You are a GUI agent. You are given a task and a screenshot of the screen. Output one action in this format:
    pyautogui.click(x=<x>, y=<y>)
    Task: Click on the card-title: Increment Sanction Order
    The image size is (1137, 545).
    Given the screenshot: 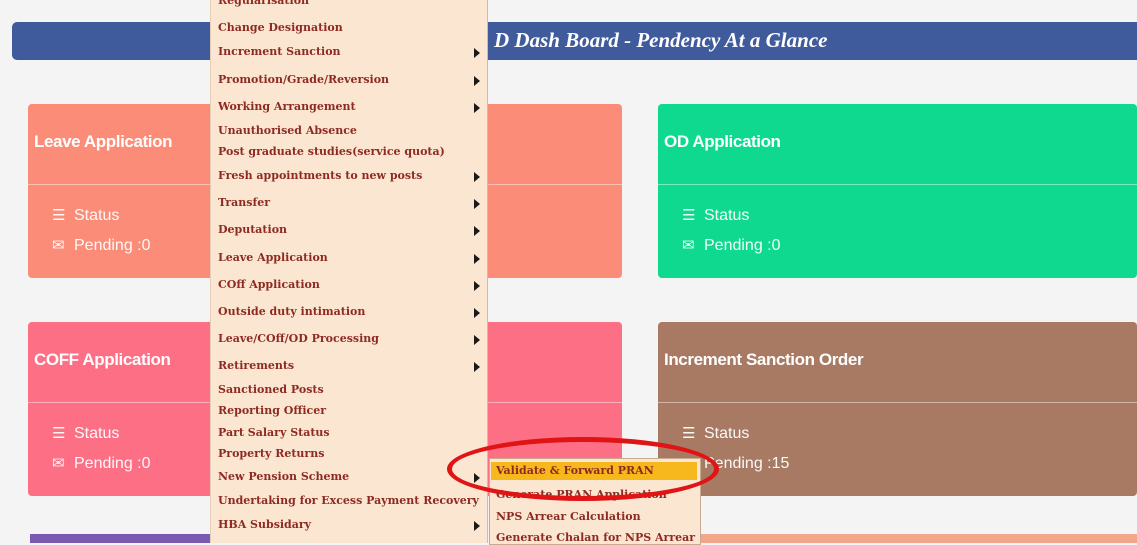 What is the action you would take?
    pyautogui.click(x=764, y=359)
    